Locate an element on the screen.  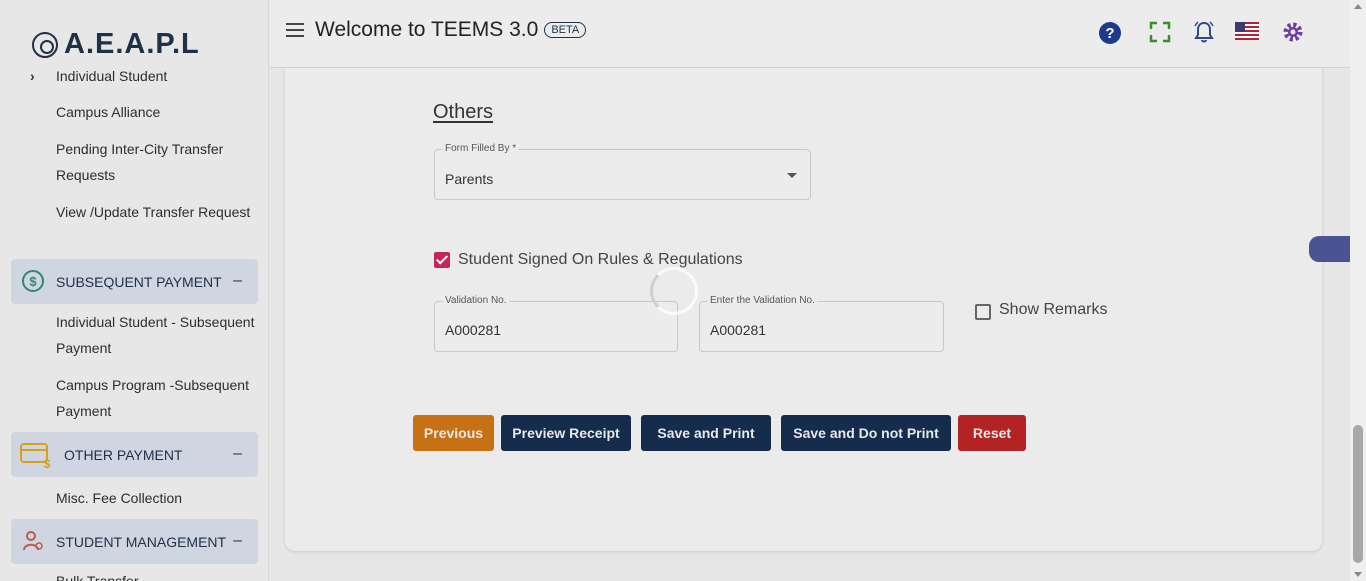
scrollbar-thumb is located at coordinates (1358, 494).